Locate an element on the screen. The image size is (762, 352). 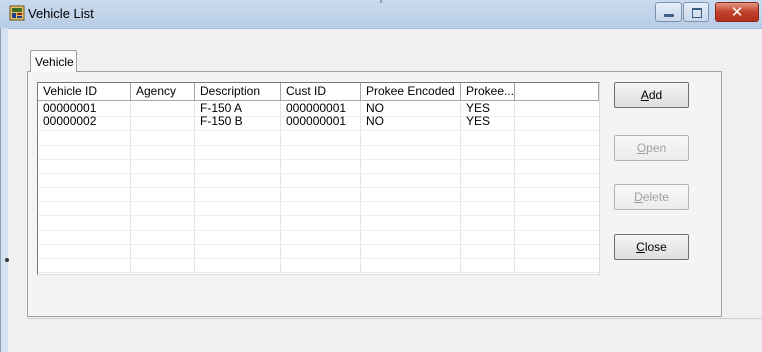
table-row: 00000001 F-150 A 000000001 NO YES is located at coordinates (318, 108).